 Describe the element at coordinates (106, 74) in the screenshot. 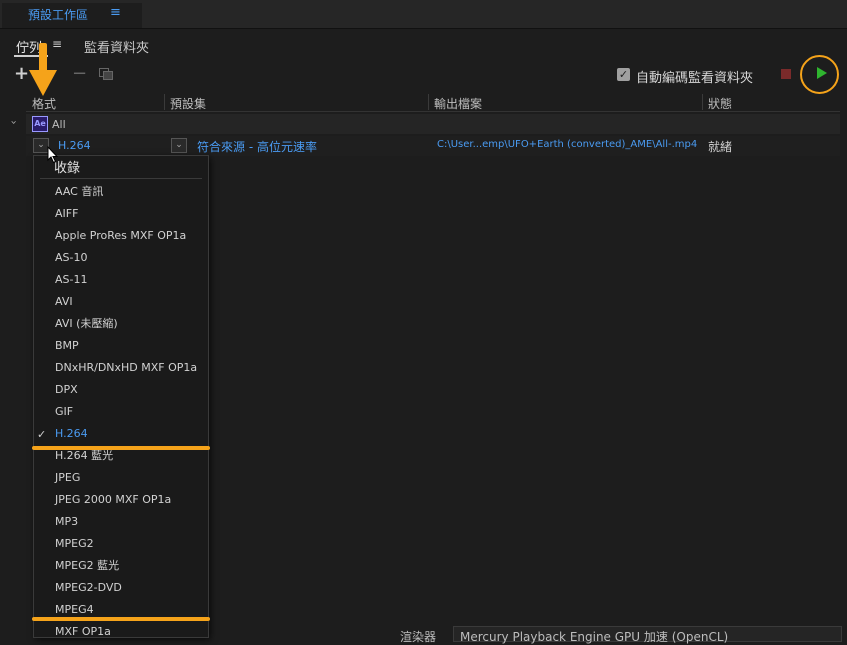

I see `duplicate-icon` at that location.